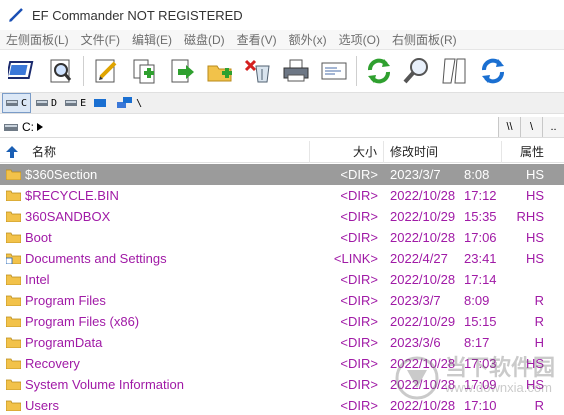 This screenshot has width=564, height=415. What do you see at coordinates (24, 103) in the screenshot?
I see `drive-label: C` at bounding box center [24, 103].